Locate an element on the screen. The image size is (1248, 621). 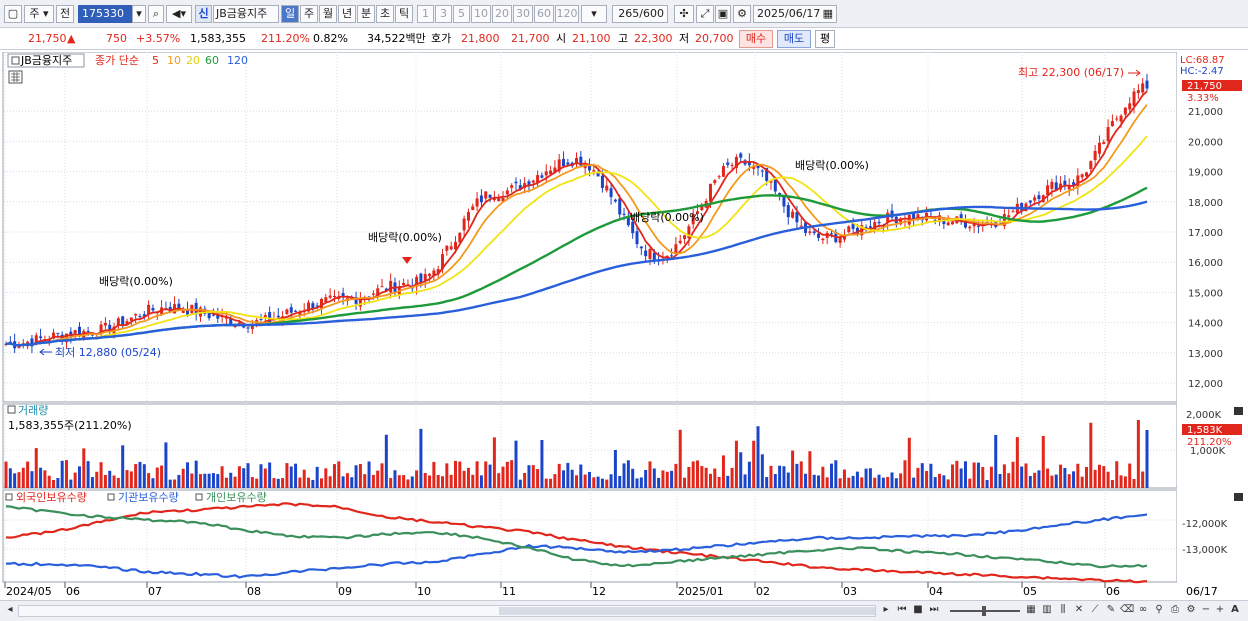
chart-type-icon: ▦ is located at coordinates (1031, 611).